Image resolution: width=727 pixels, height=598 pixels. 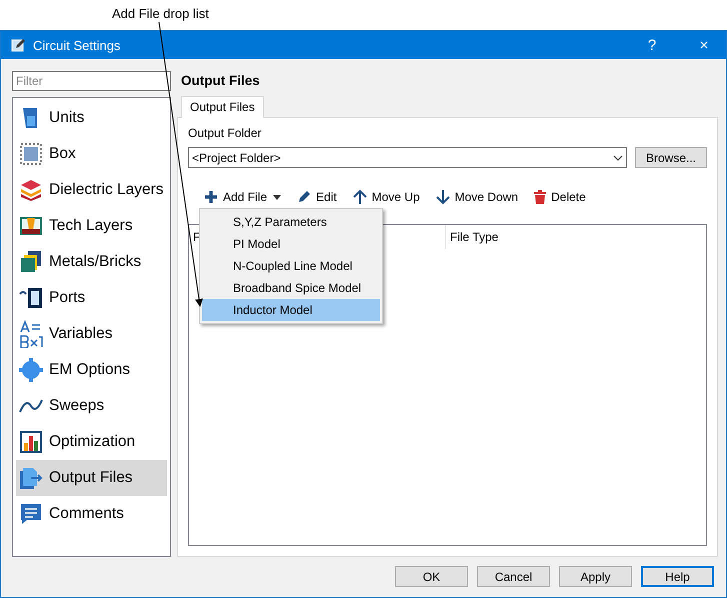 I want to click on toolbar-button: Edit, so click(x=317, y=197).